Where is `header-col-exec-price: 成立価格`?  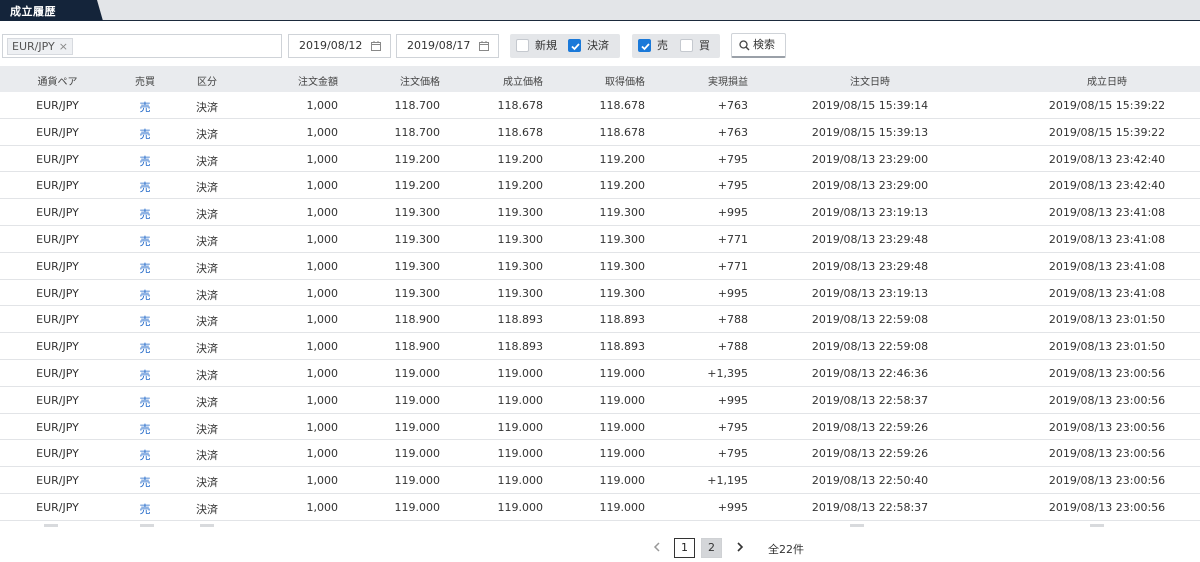
header-col-exec-price: 成立価格 is located at coordinates (503, 80).